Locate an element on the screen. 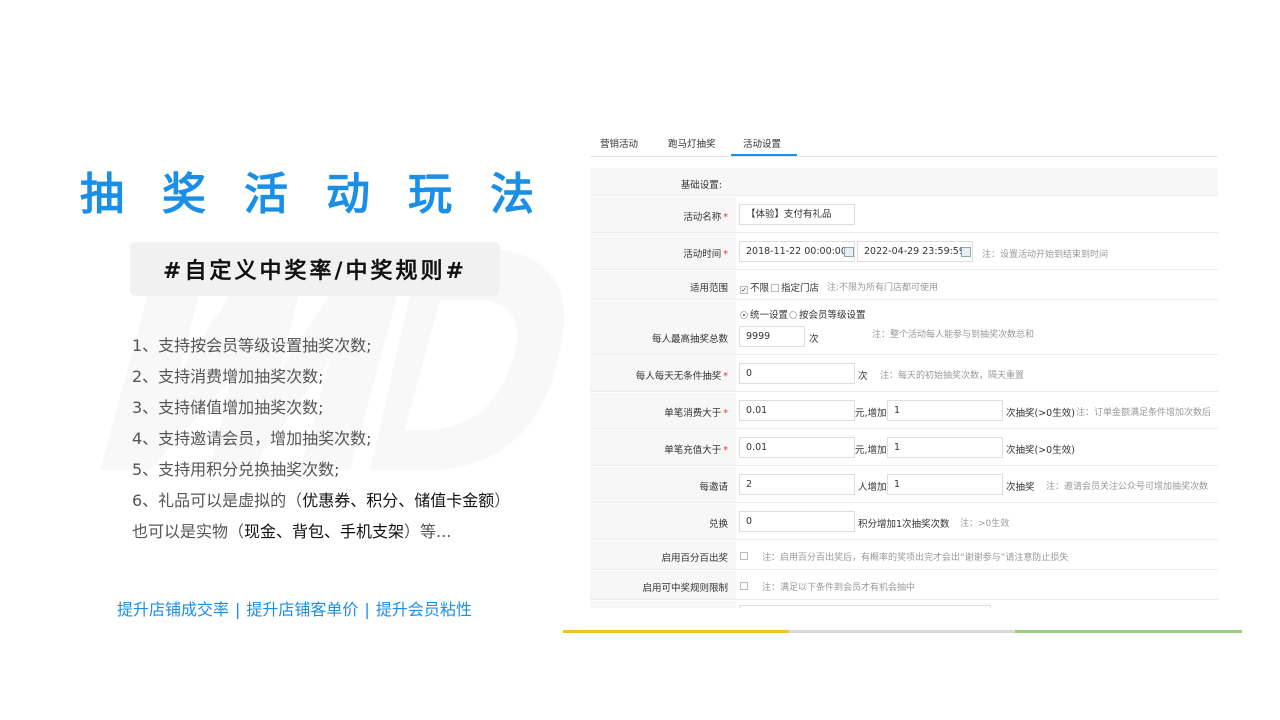 The width and height of the screenshot is (1280, 720). single-spend-amount-input: 0.01 is located at coordinates (797, 410).